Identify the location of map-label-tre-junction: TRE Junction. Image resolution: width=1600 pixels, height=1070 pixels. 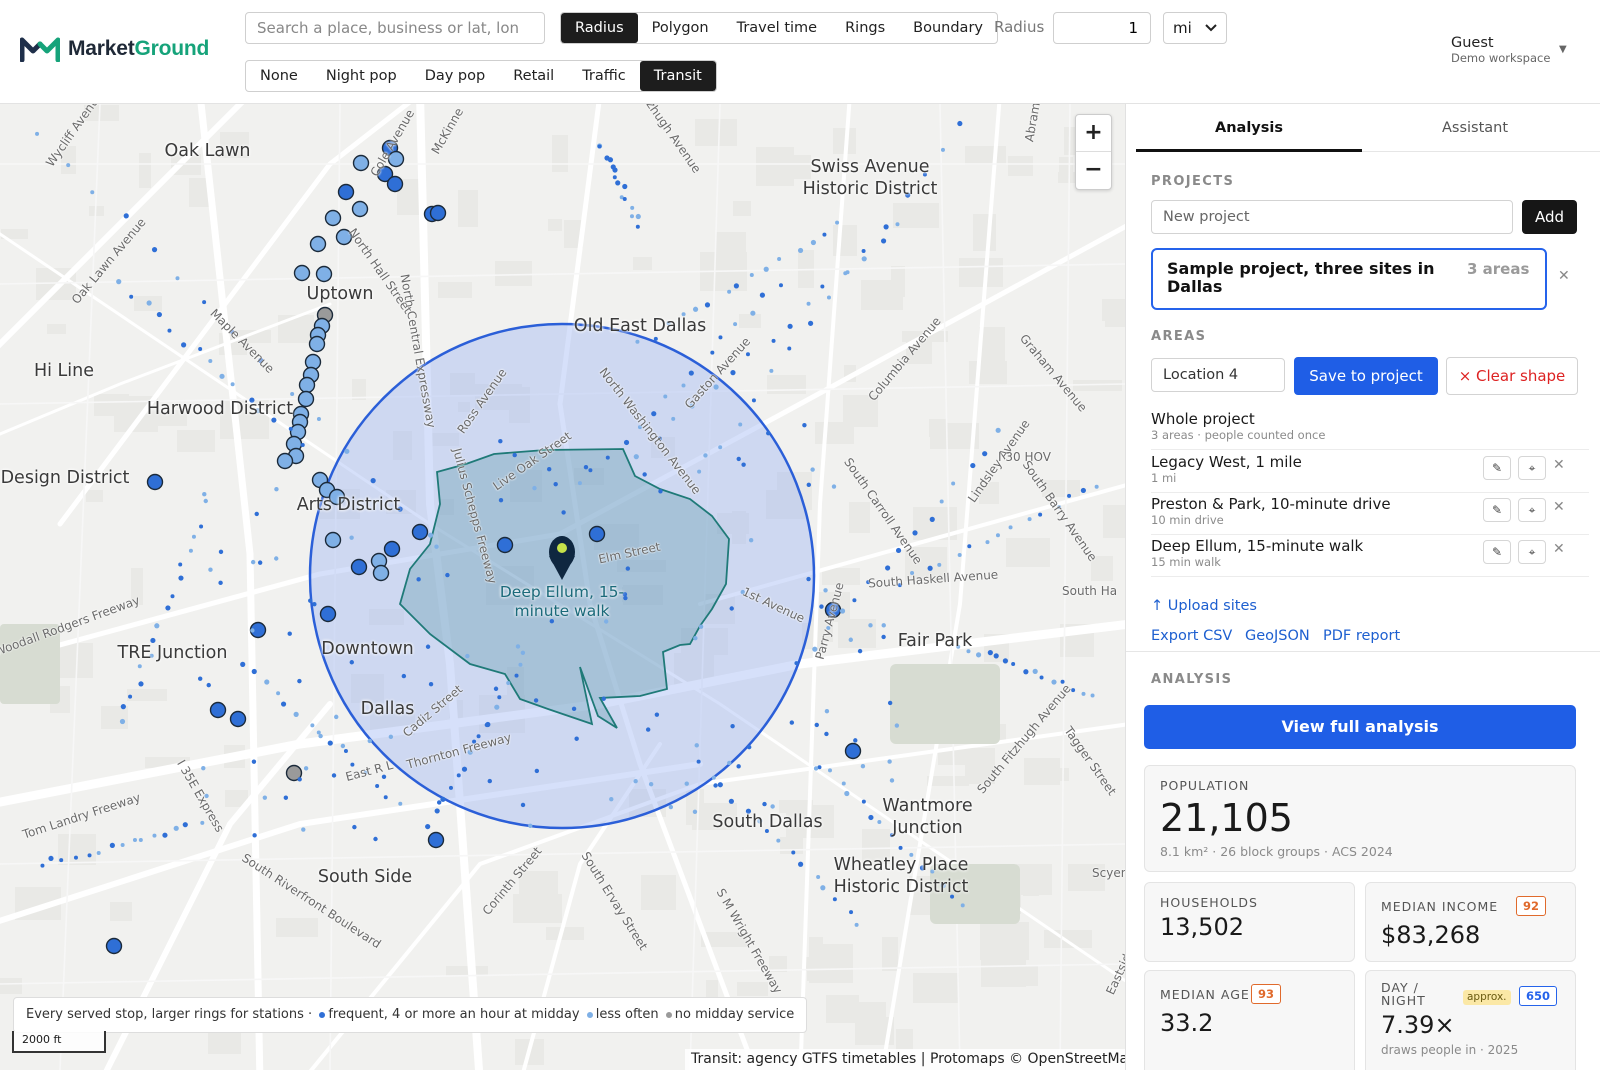
(172, 653).